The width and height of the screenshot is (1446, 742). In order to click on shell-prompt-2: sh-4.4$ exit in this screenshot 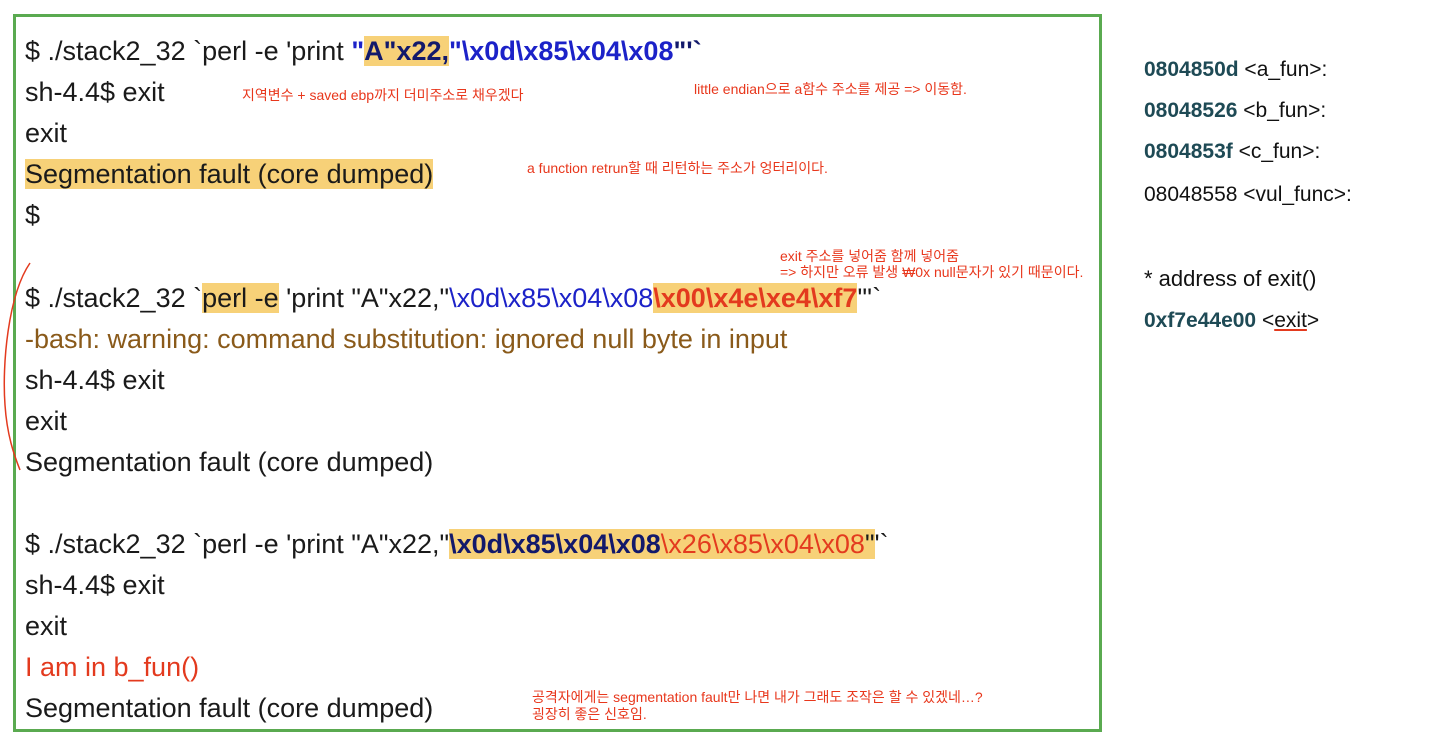, I will do `click(95, 380)`.